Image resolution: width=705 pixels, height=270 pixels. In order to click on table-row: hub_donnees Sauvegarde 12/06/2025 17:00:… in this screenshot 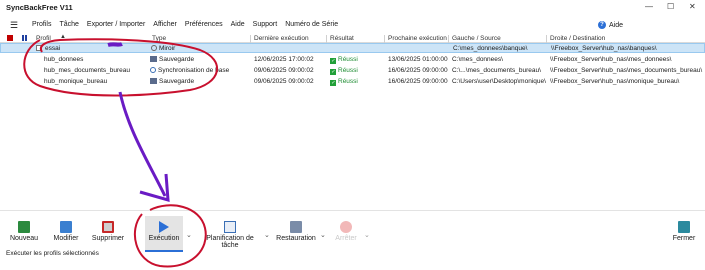, I will do `click(352, 60)`.